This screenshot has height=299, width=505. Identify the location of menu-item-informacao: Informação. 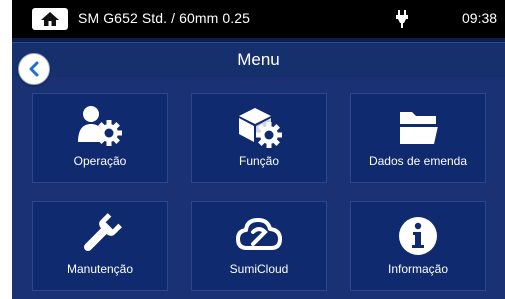
(418, 246).